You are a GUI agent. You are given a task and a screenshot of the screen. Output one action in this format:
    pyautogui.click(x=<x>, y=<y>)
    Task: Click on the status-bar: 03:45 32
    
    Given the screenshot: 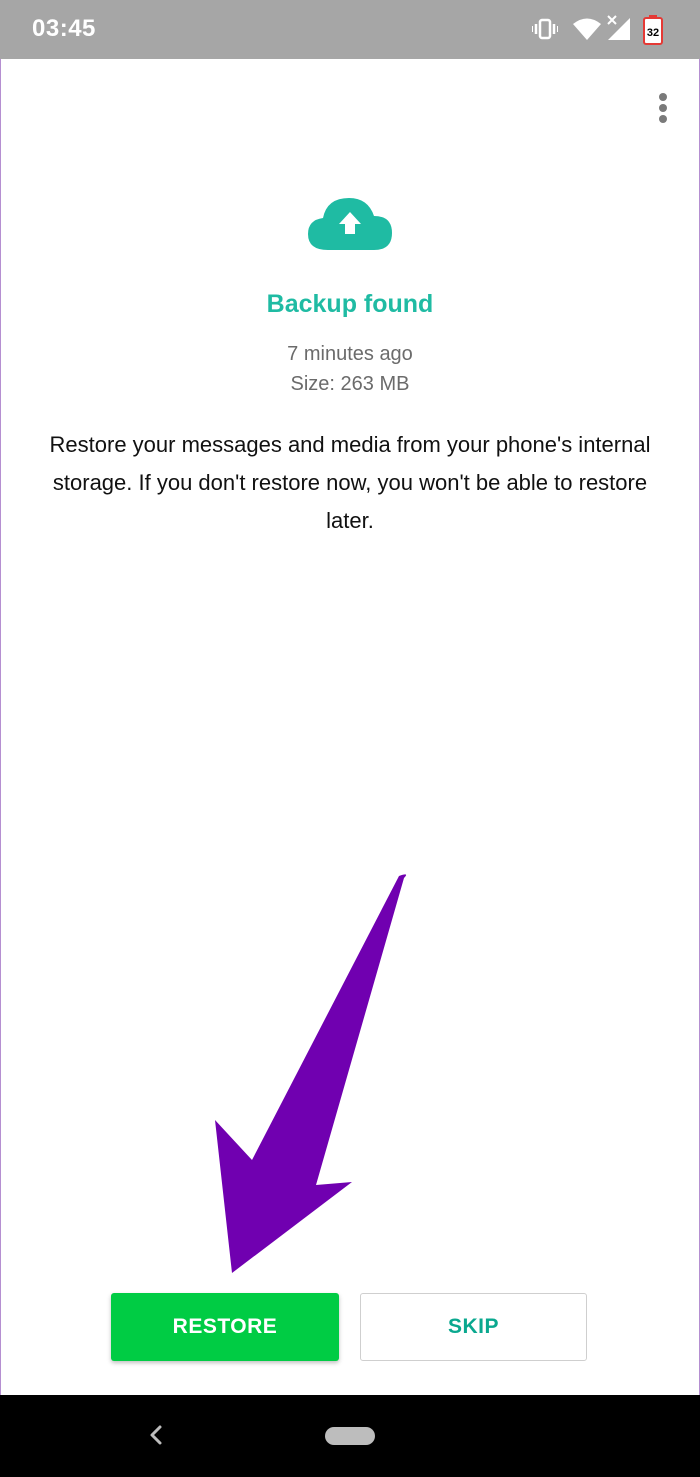 What is the action you would take?
    pyautogui.click(x=350, y=29)
    